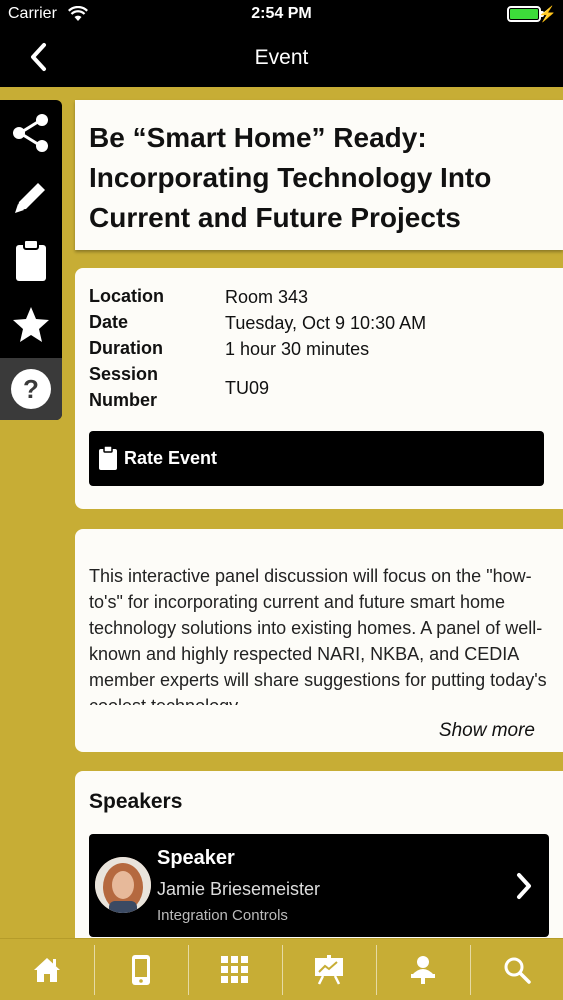 This screenshot has height=1000, width=563. I want to click on chevron-right-icon, so click(524, 888).